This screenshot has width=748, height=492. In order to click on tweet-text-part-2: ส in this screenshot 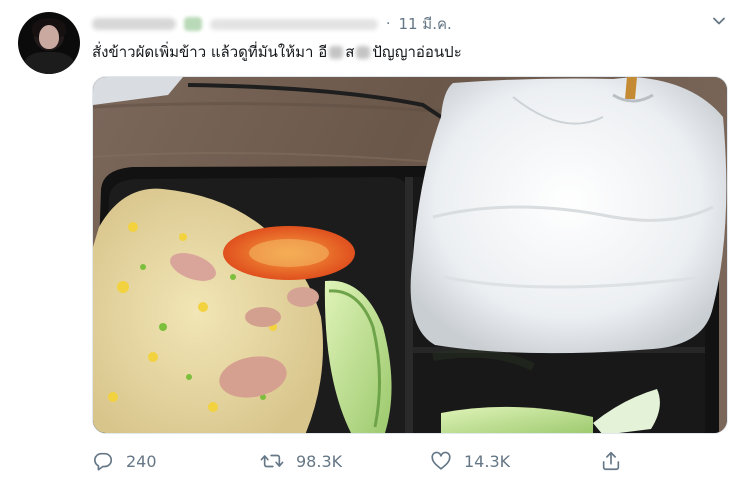, I will do `click(350, 52)`.